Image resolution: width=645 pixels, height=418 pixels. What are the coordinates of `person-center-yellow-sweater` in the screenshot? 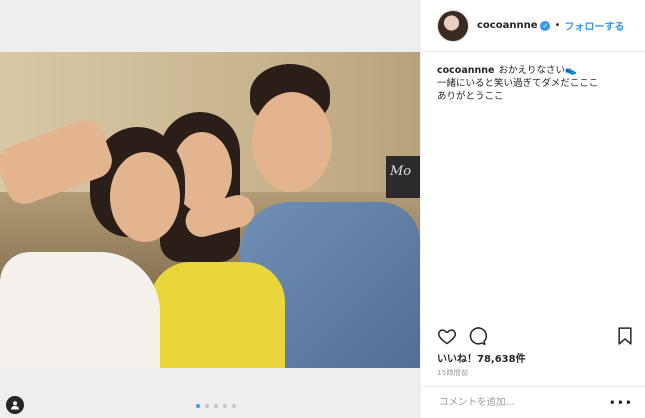 It's located at (217, 315).